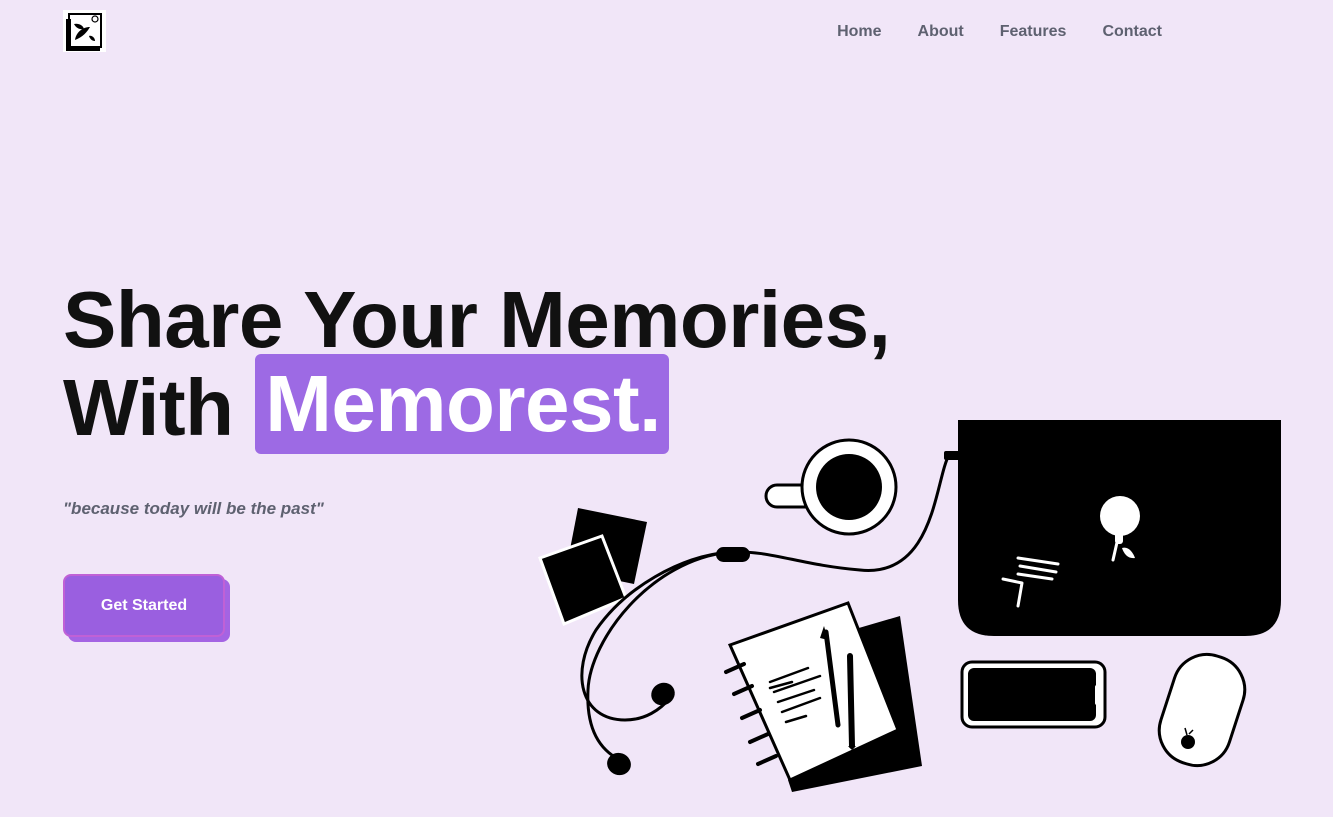 Image resolution: width=1333 pixels, height=817 pixels. I want to click on sticky-notes-icon, so click(592, 567).